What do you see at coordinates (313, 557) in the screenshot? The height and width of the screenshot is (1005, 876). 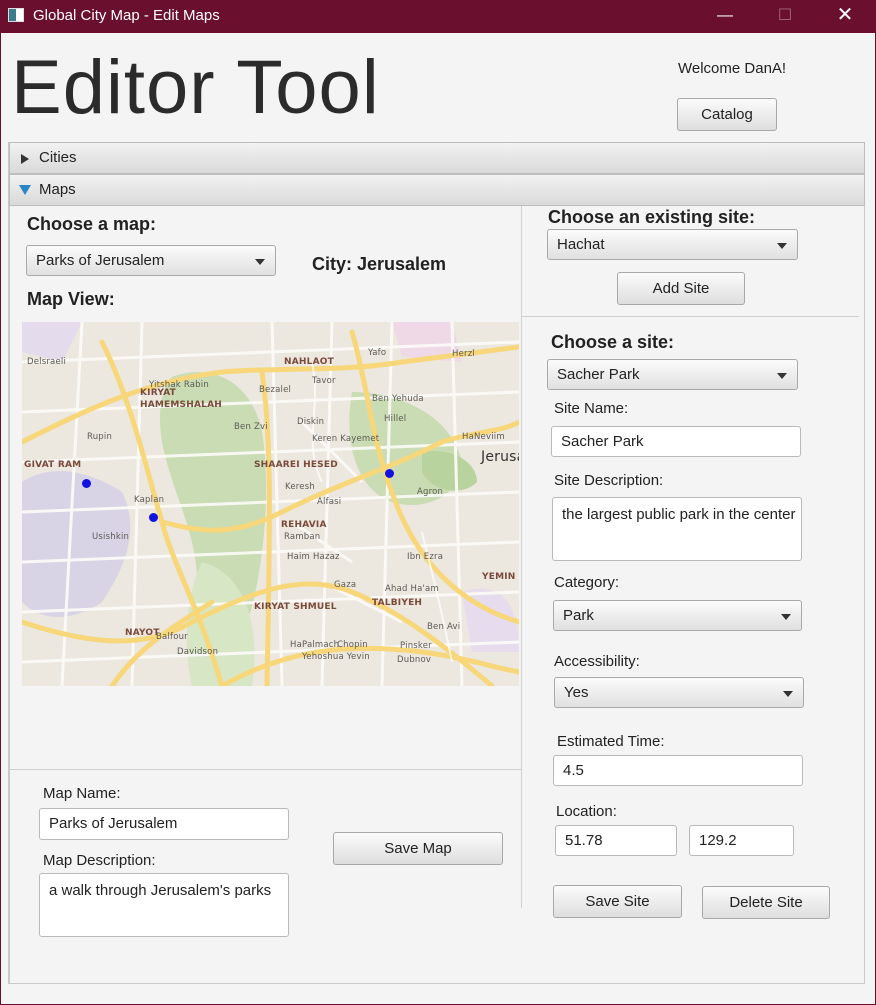 I see `map-street-label: Haim Hazaz` at bounding box center [313, 557].